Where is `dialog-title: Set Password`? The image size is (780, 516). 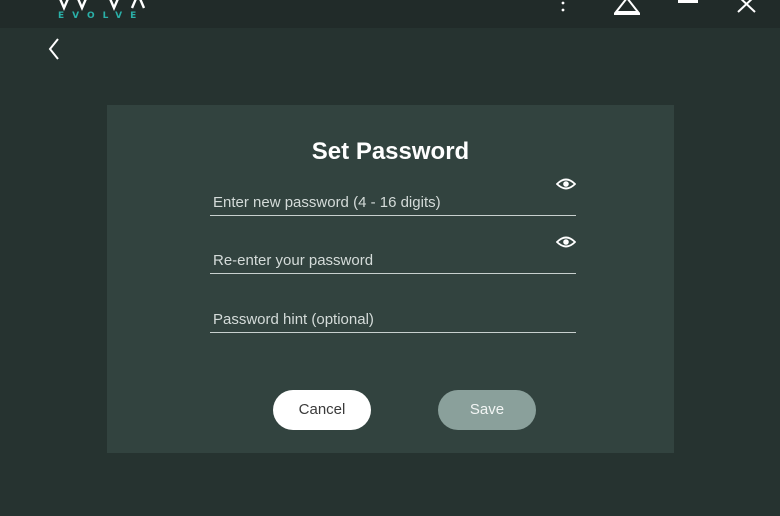 dialog-title: Set Password is located at coordinates (390, 151).